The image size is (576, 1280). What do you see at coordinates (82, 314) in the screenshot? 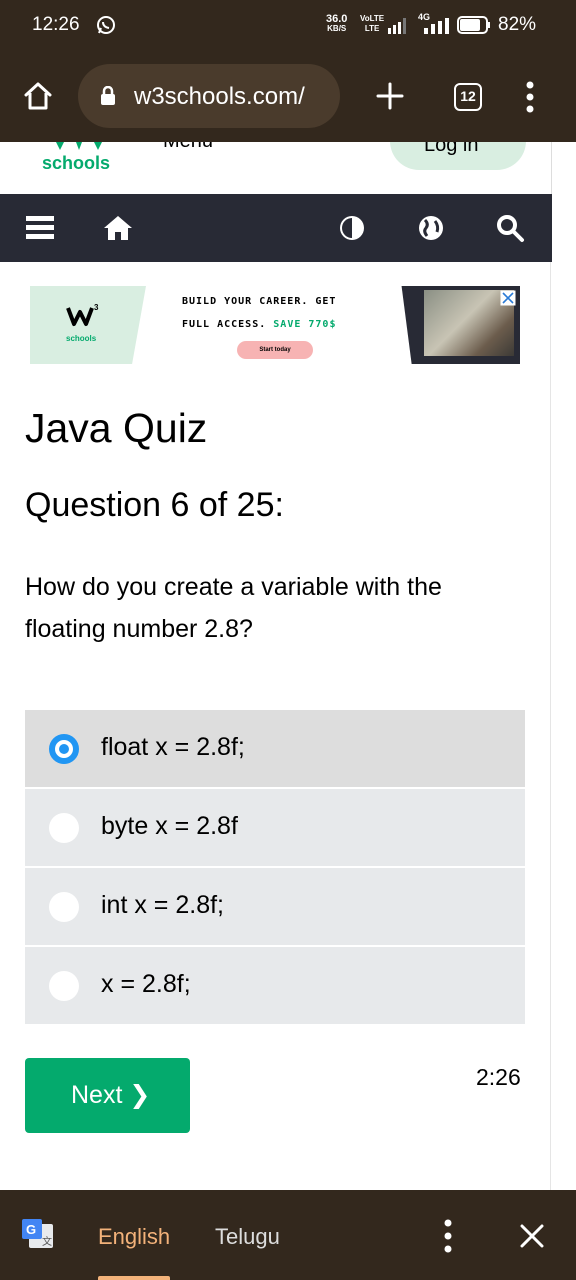
I see `w3schools-logo-icon: 3` at bounding box center [82, 314].